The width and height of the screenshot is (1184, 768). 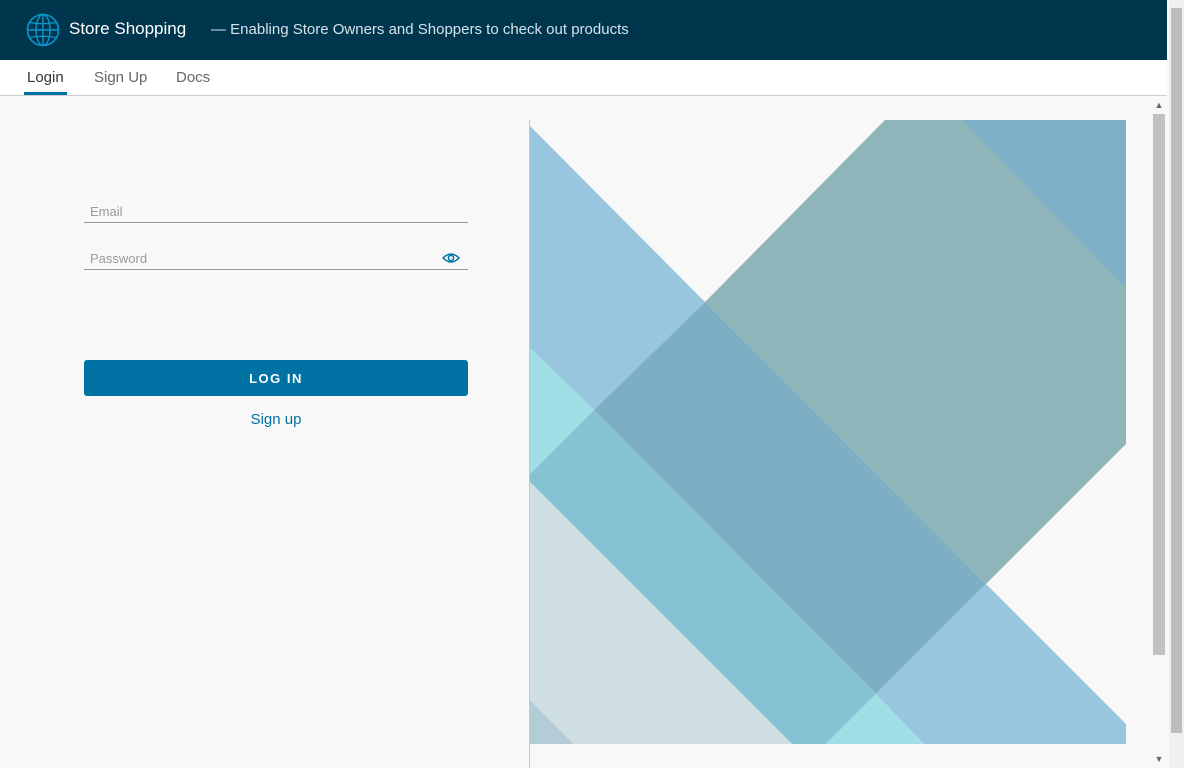 I want to click on login-button: LOG IN, so click(x=276, y=378).